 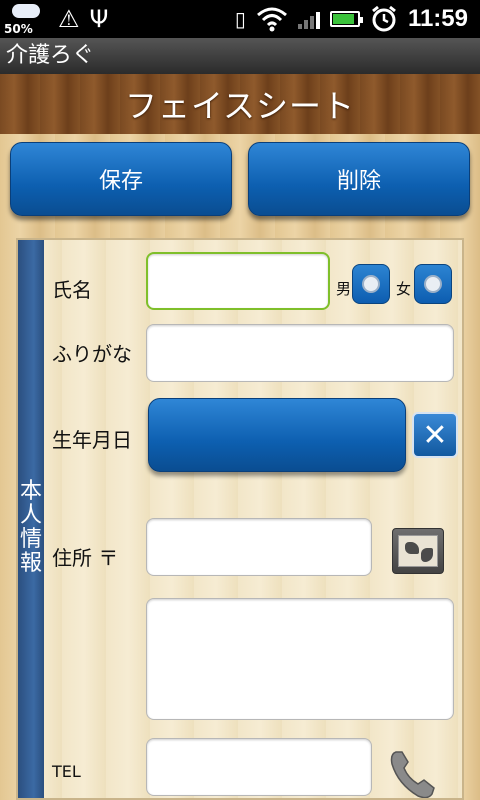 What do you see at coordinates (271, 19) in the screenshot?
I see `wifi-icon` at bounding box center [271, 19].